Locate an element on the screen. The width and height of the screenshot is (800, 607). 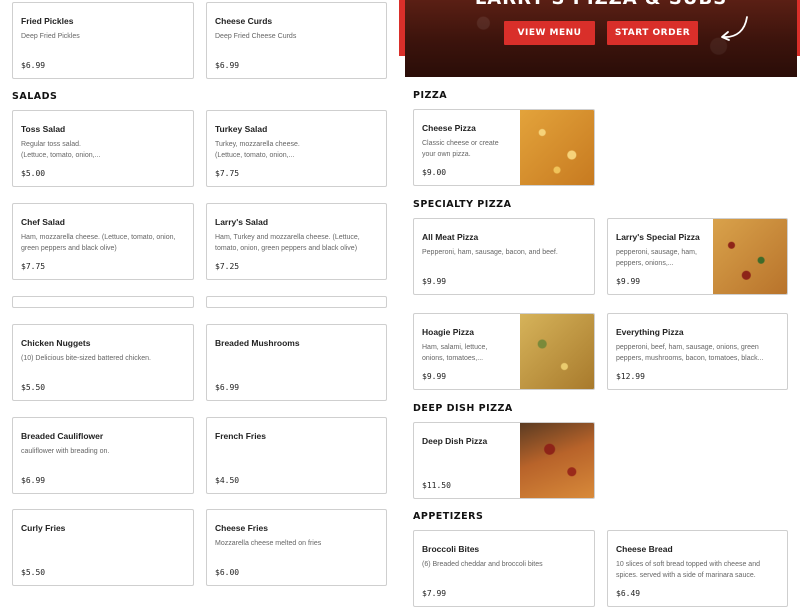
item-name: Breaded Mushrooms is located at coordinates (257, 343).